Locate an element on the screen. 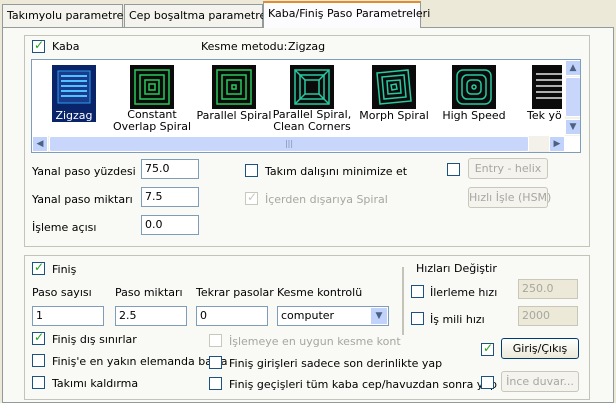 The width and height of the screenshot is (616, 403). feed-rate-checkbox is located at coordinates (417, 291).